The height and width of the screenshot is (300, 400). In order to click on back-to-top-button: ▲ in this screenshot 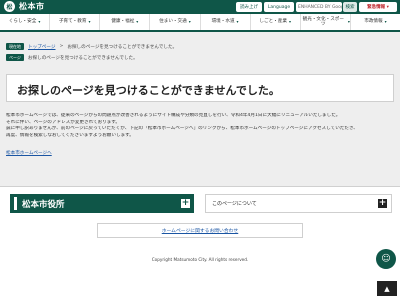, I will do `click(387, 288)`.